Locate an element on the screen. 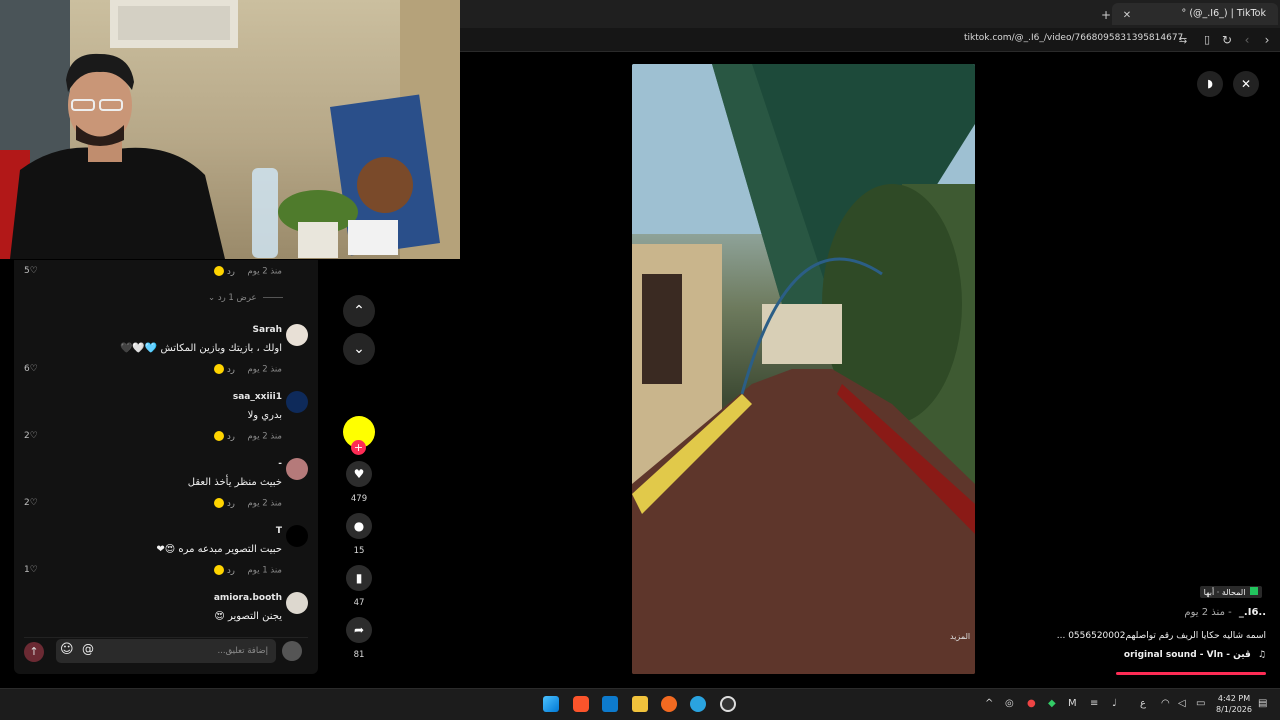 The width and height of the screenshot is (1280, 720). save-count: 47 is located at coordinates (359, 603).